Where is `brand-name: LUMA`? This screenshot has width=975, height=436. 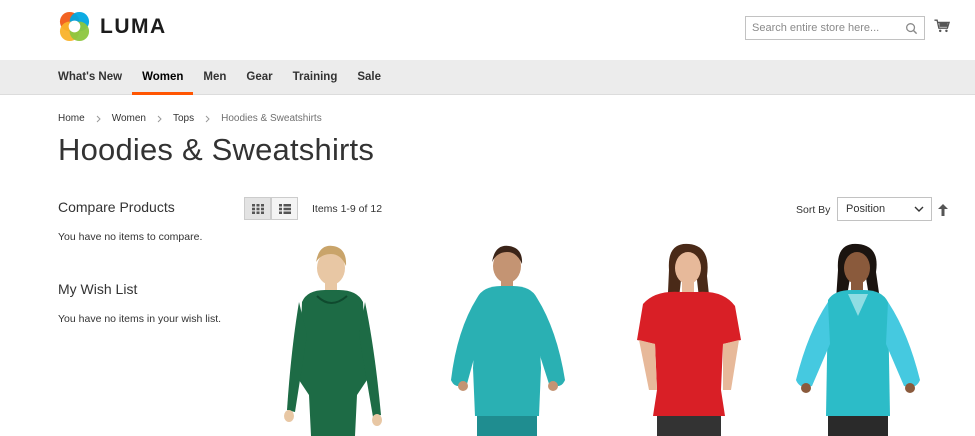 brand-name: LUMA is located at coordinates (133, 26).